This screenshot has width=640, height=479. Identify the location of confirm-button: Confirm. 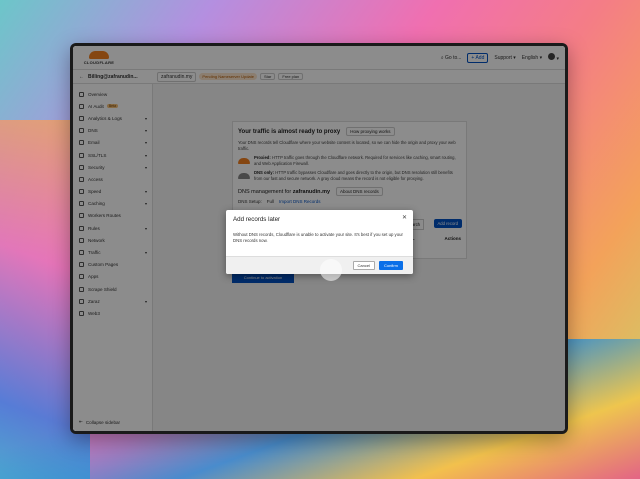
(390, 265).